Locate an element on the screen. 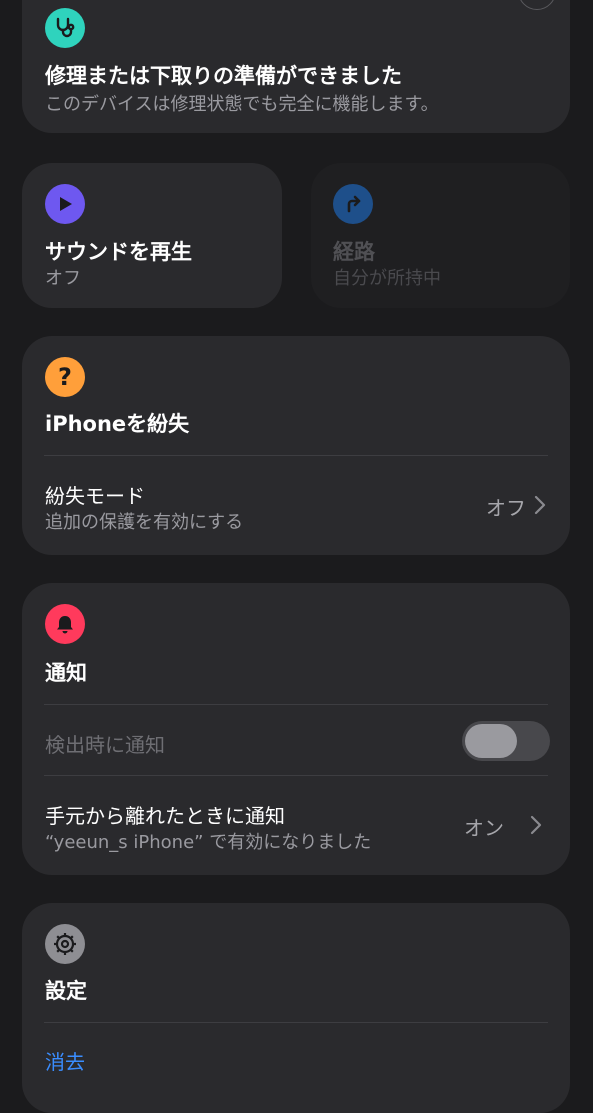 This screenshot has height=1113, width=593. lost-title: iPhoneを紛失 is located at coordinates (117, 424).